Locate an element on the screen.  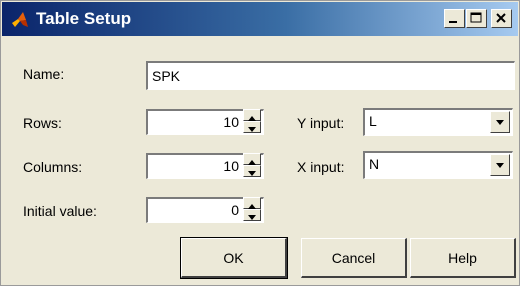
cancel-button: Cancel is located at coordinates (354, 258).